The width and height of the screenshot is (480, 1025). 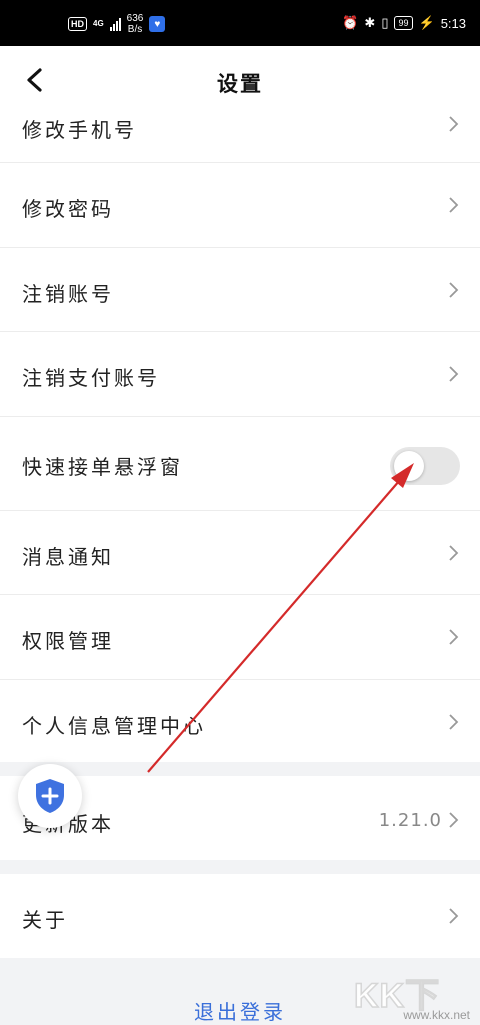 I want to click on settings-item-about: 关于, so click(x=240, y=916).